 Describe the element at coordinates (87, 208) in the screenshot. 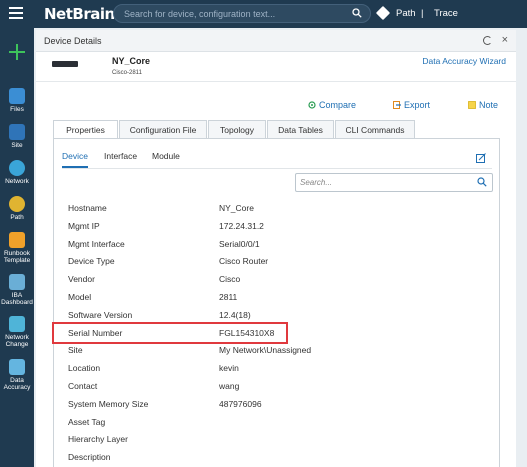

I see `property-key: Hostname` at that location.